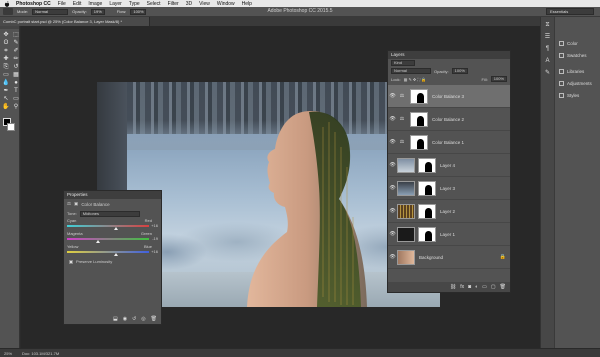 The height and width of the screenshot is (357, 600). Describe the element at coordinates (98, 241) in the screenshot. I see `magenta-green-knob` at that location.